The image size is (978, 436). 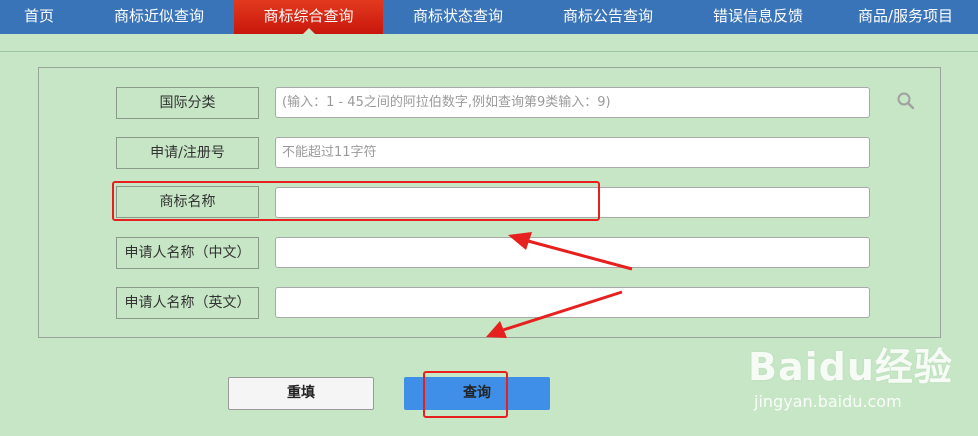 What do you see at coordinates (308, 31) in the screenshot?
I see `active-tab-caret` at bounding box center [308, 31].